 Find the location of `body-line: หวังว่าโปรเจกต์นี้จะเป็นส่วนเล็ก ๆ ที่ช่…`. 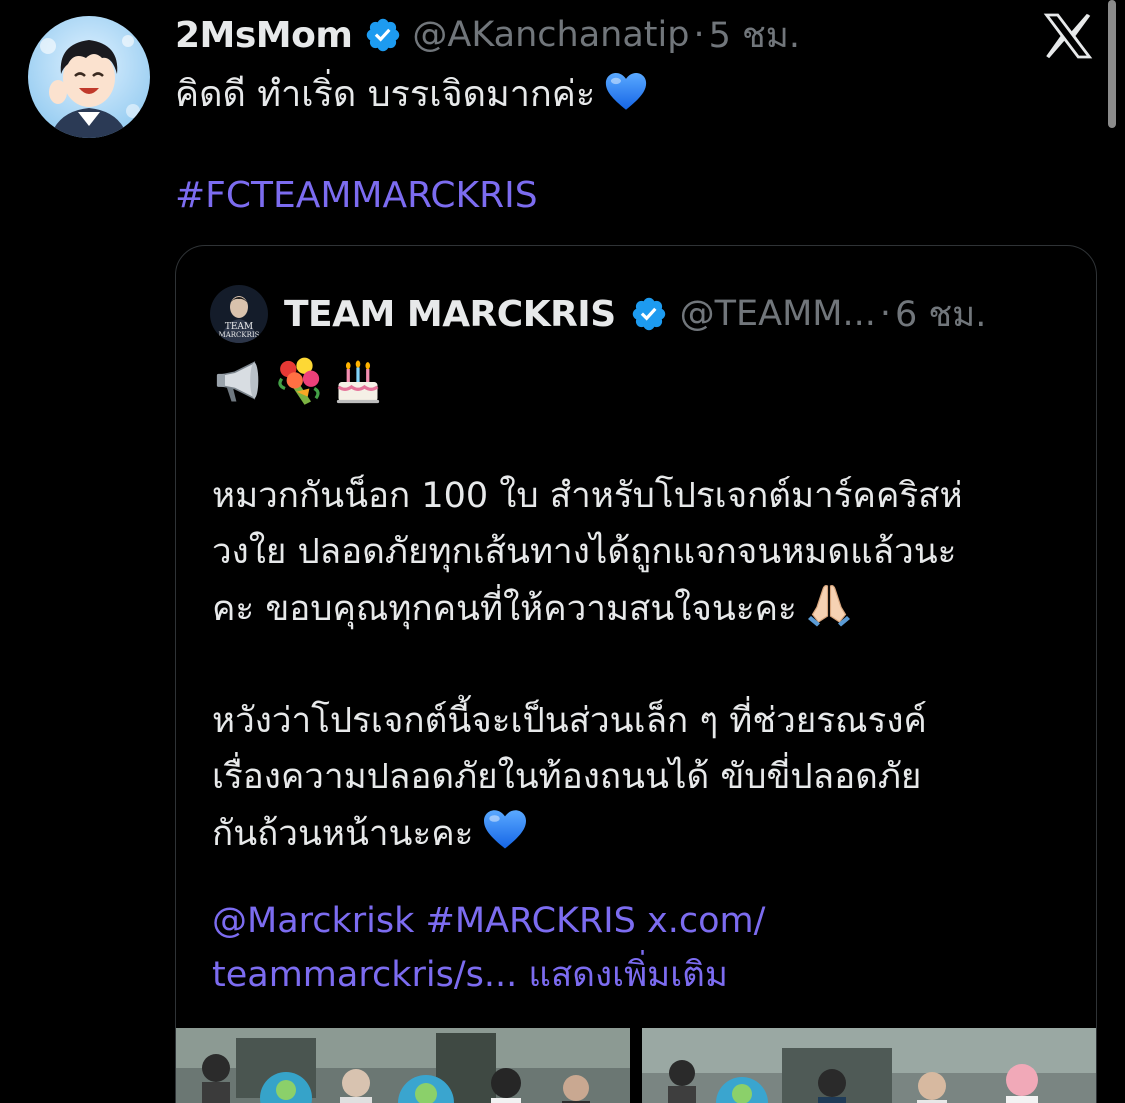

body-line: หวังว่าโปรเจกต์นี้จะเป็นส่วนเล็ก ๆ ที่ช่… is located at coordinates (569, 721).